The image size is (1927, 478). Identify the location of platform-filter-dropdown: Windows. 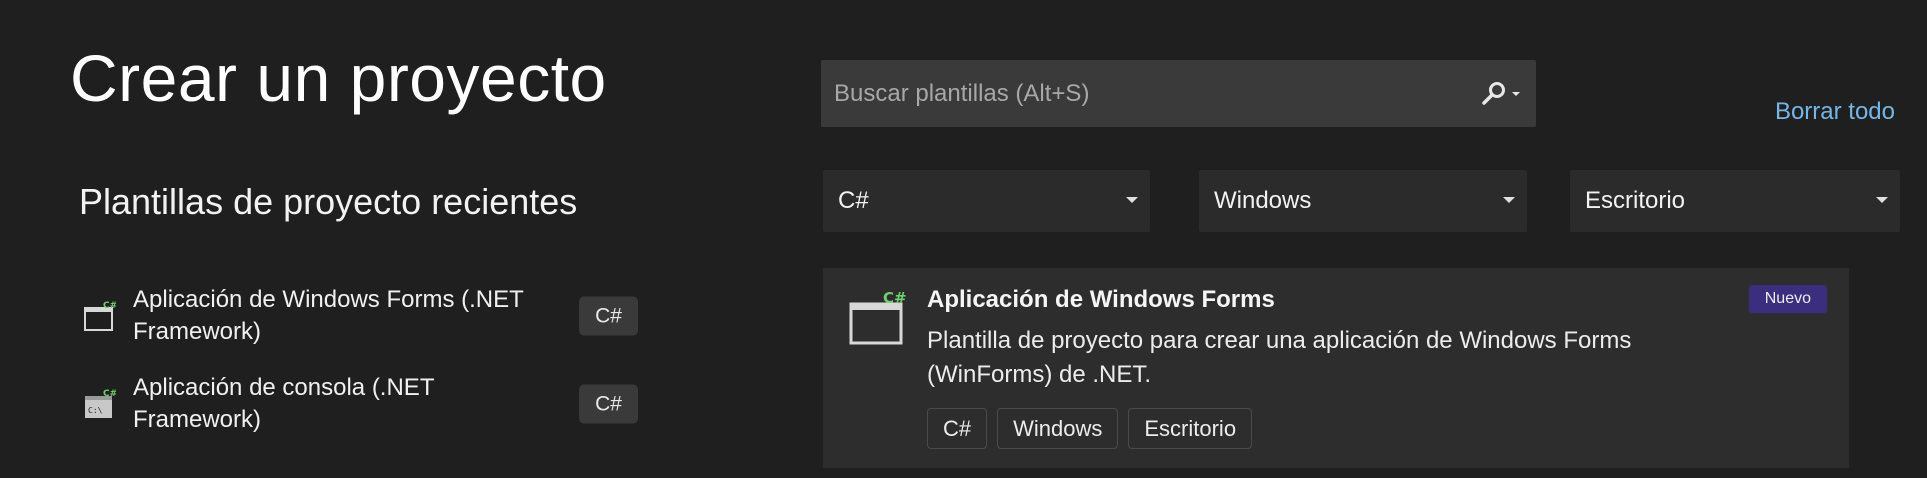
(1363, 201).